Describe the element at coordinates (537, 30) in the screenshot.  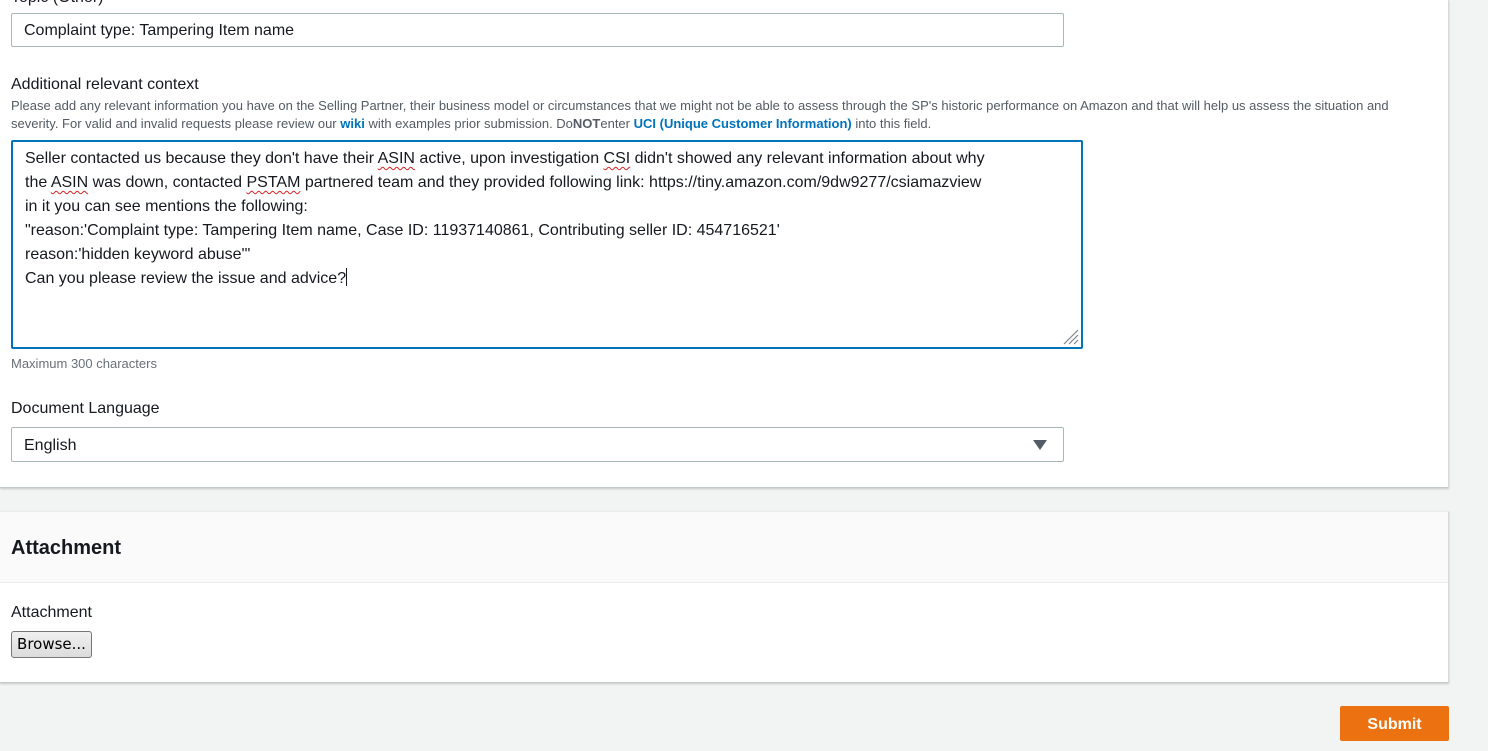
I see `topic-input: Complaint type: Tampering Item name` at that location.